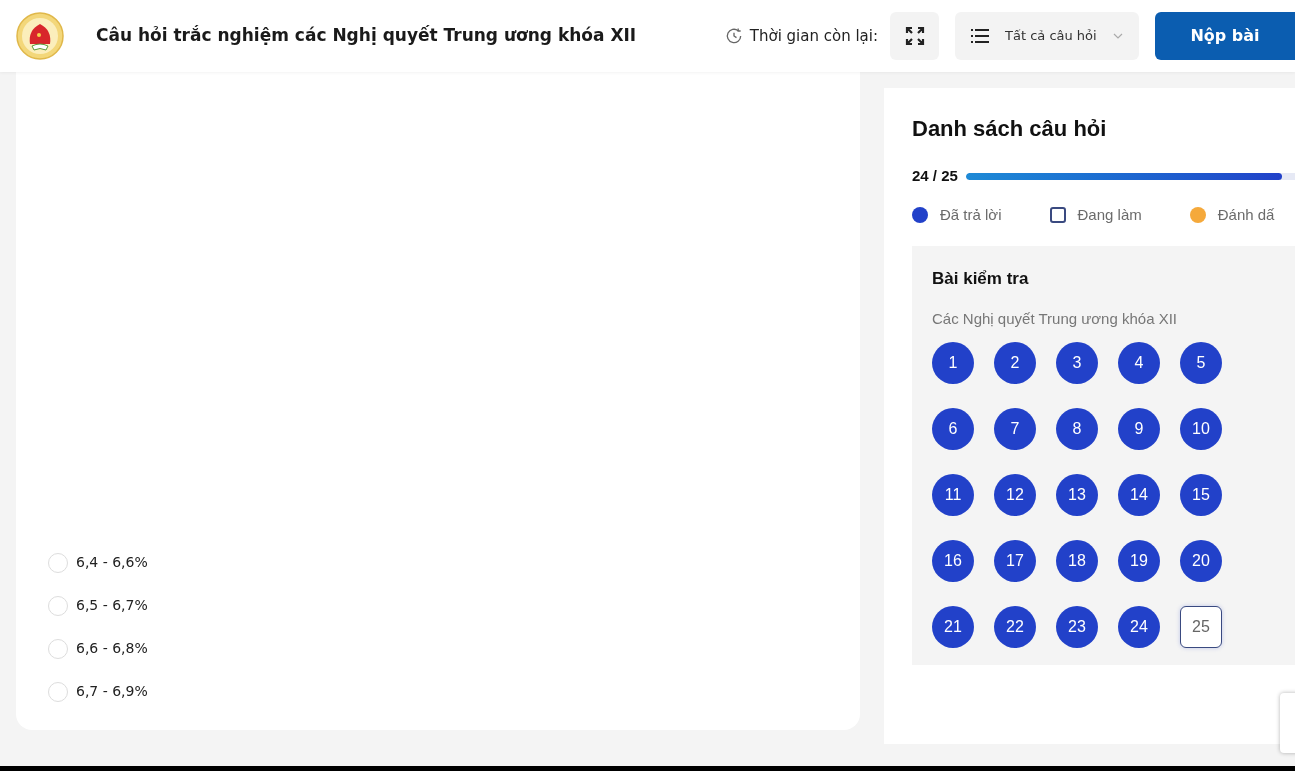 The image size is (1295, 771). What do you see at coordinates (813, 36) in the screenshot?
I see `timer-label: Thời gian còn lại:` at bounding box center [813, 36].